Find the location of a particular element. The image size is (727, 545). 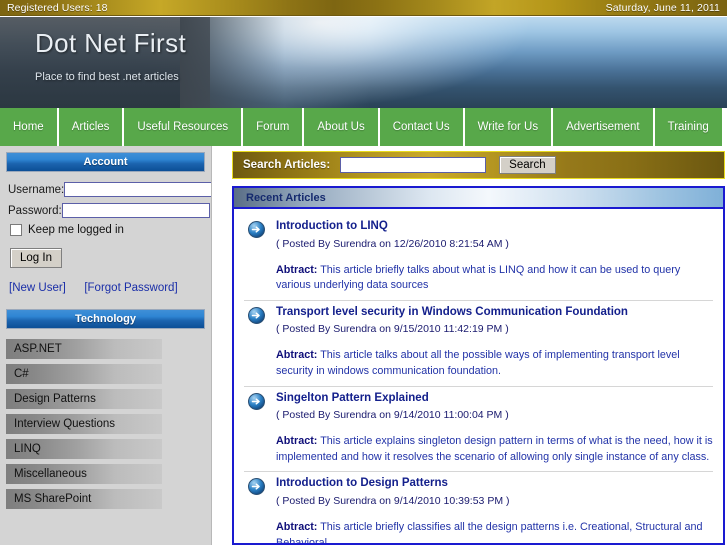

forgot-password-link: [Forgot Password] is located at coordinates (130, 288).